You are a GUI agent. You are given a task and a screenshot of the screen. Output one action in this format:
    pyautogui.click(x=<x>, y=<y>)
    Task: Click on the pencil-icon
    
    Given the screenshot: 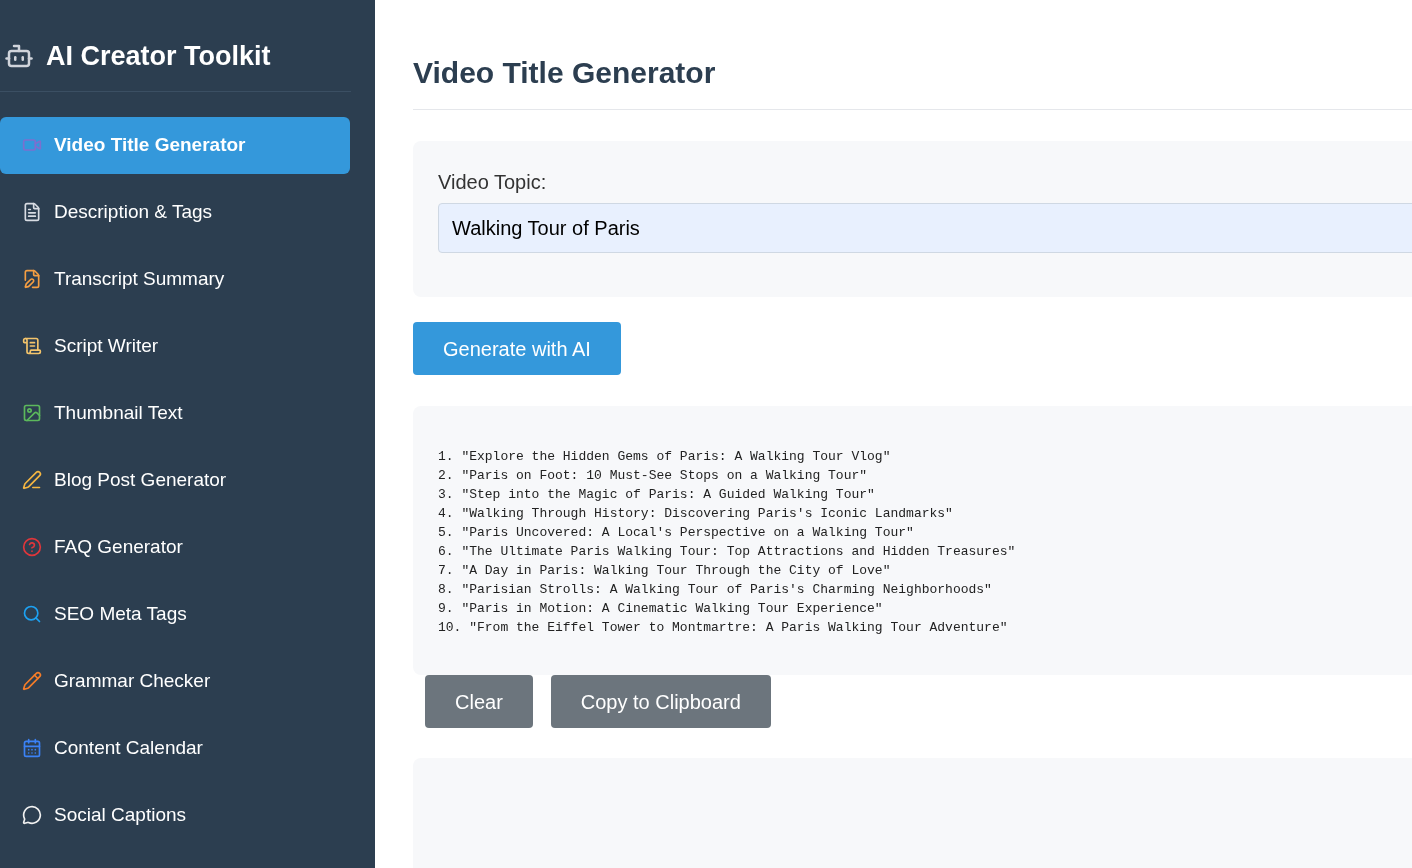 What is the action you would take?
    pyautogui.click(x=32, y=681)
    